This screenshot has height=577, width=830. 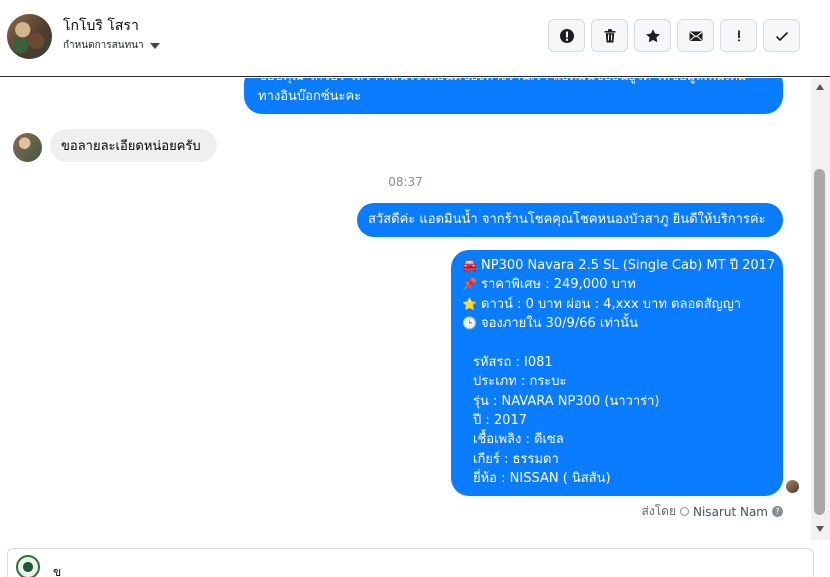 I want to click on sent-by-name: Nisarut Nam, so click(x=730, y=512).